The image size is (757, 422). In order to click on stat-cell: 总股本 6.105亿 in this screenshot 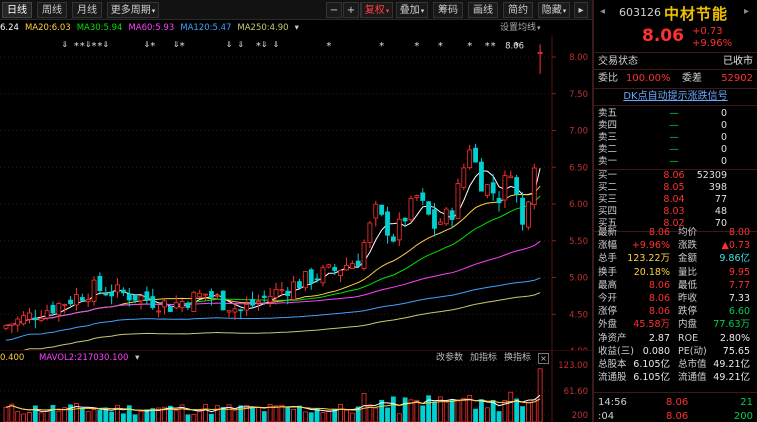, I will do `click(634, 364)`.